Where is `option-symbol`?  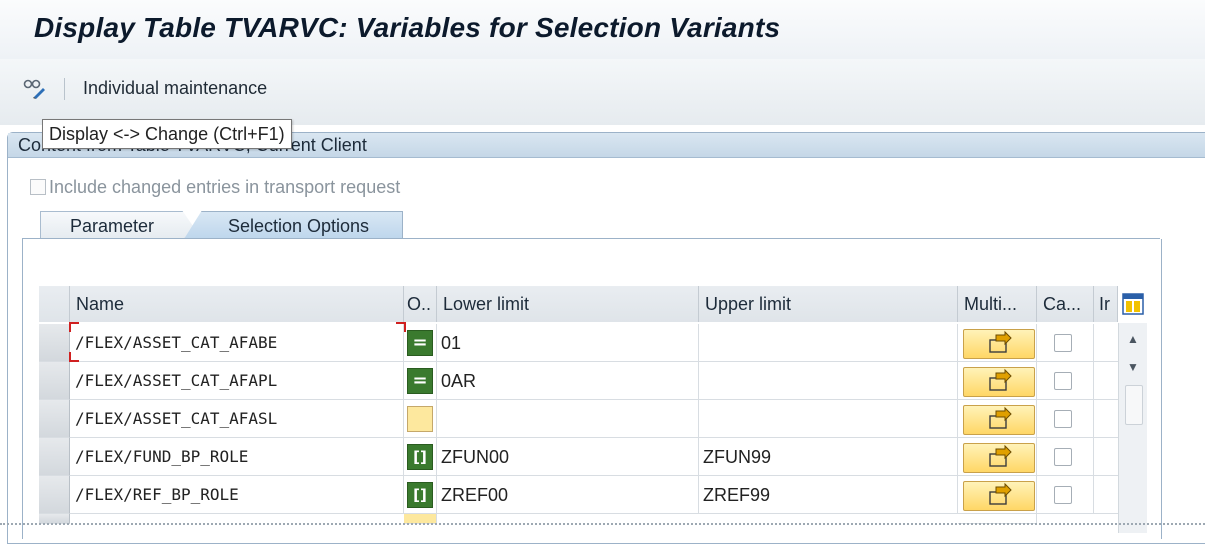
option-symbol is located at coordinates (420, 419).